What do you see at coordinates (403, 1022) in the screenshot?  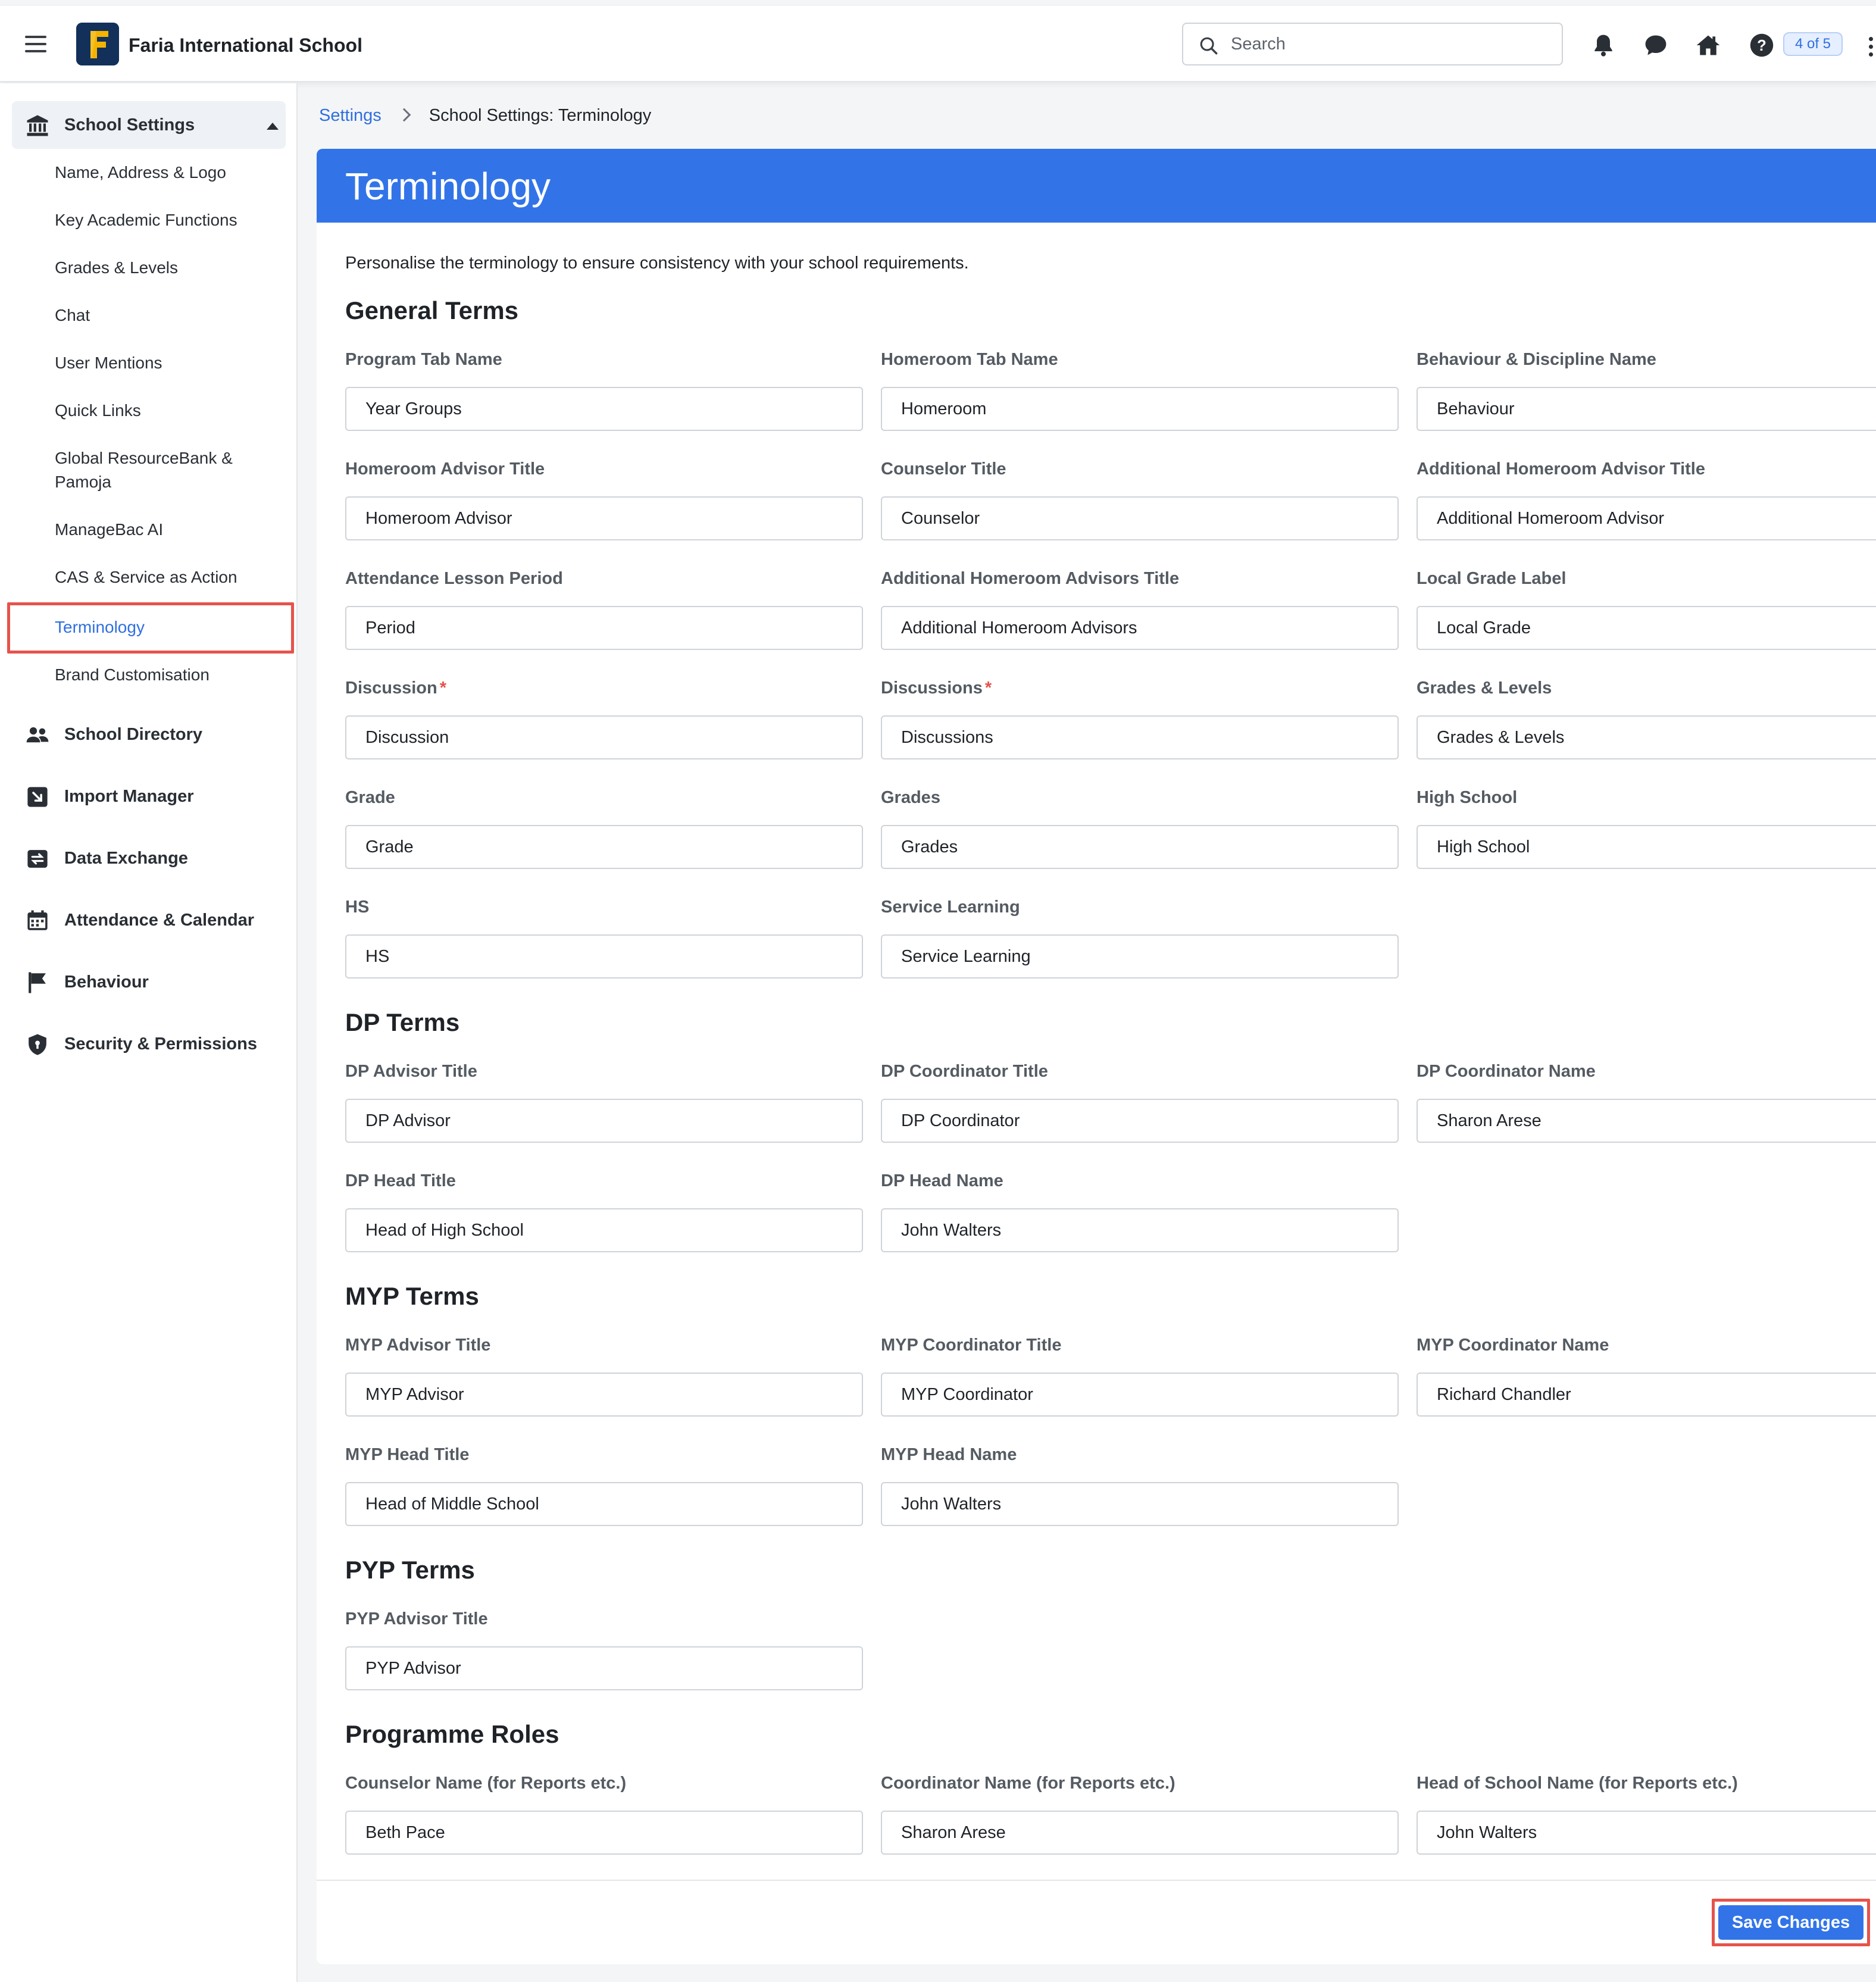 I see `section-title-dp: DP Terms` at bounding box center [403, 1022].